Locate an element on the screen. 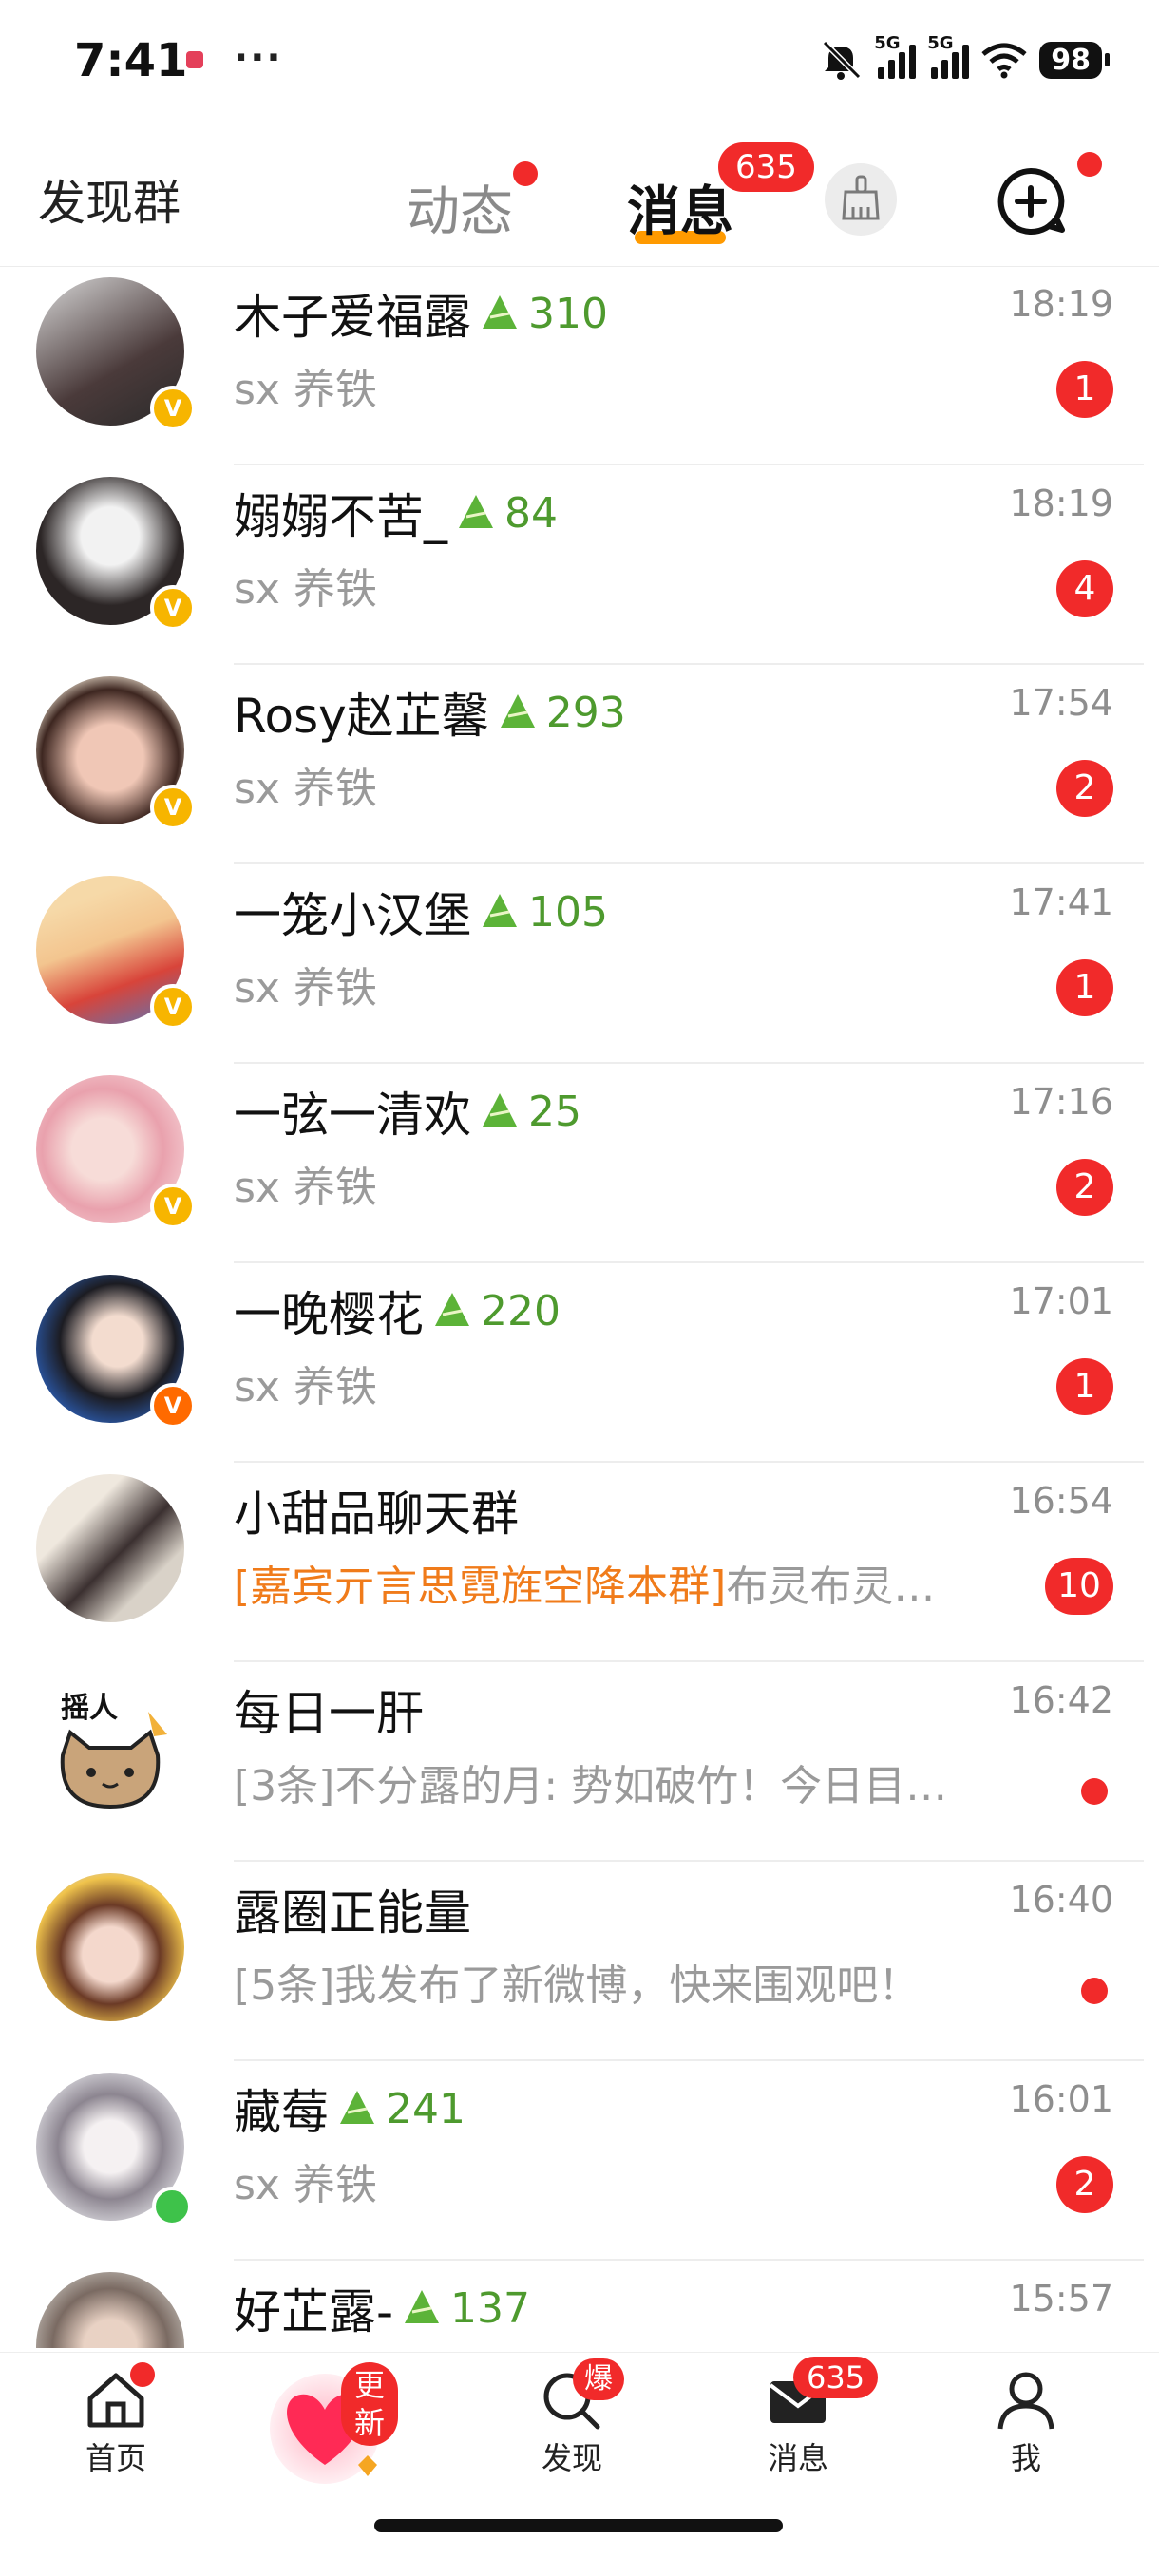 Image resolution: width=1159 pixels, height=2576 pixels. new-chat-button is located at coordinates (1031, 202).